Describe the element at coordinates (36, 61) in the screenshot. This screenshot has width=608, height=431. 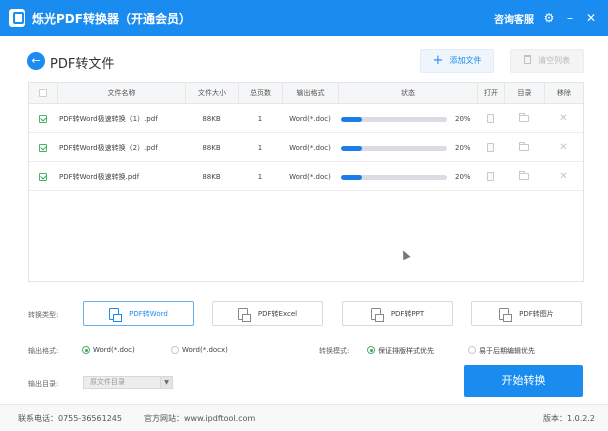
I see `back-button: ←` at that location.